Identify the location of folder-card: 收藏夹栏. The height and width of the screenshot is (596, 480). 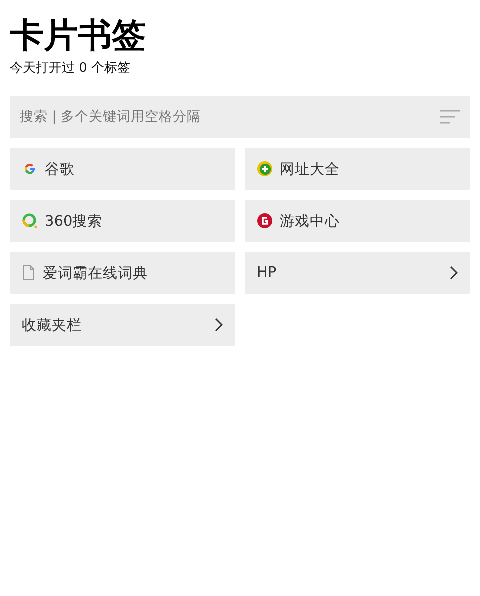
(122, 325).